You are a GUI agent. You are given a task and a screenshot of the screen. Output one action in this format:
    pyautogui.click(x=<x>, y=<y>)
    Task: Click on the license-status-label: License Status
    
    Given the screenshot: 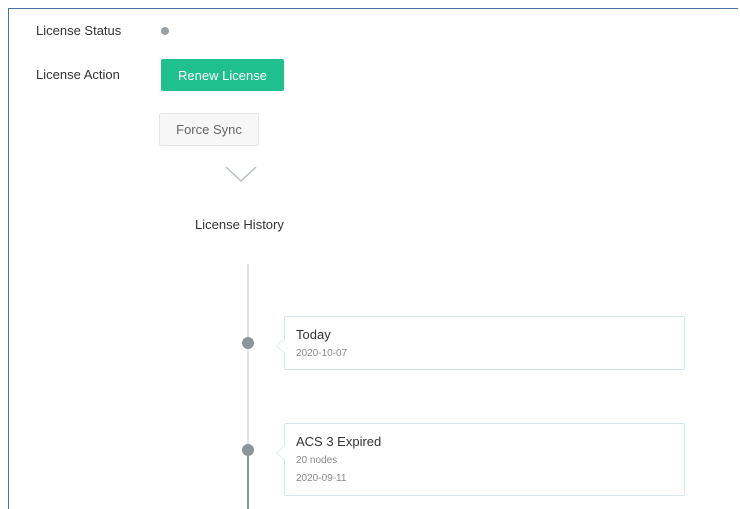 What is the action you would take?
    pyautogui.click(x=79, y=30)
    